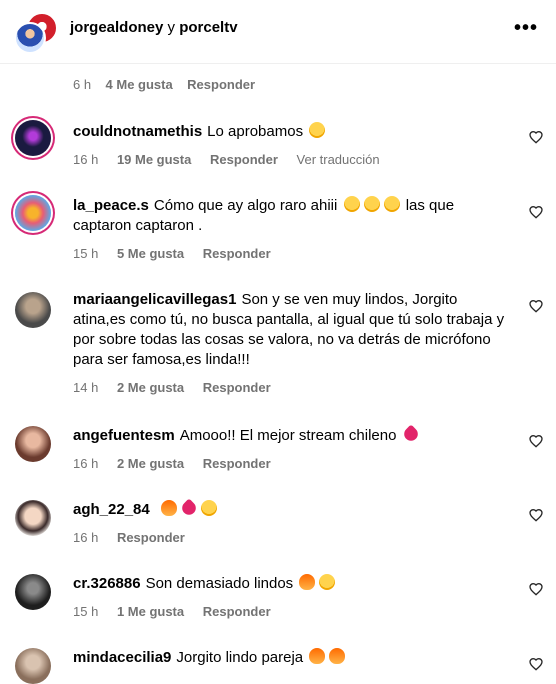 This screenshot has height=684, width=556. What do you see at coordinates (240, 657) in the screenshot?
I see `comment-body: Jorgito lindo pareja` at bounding box center [240, 657].